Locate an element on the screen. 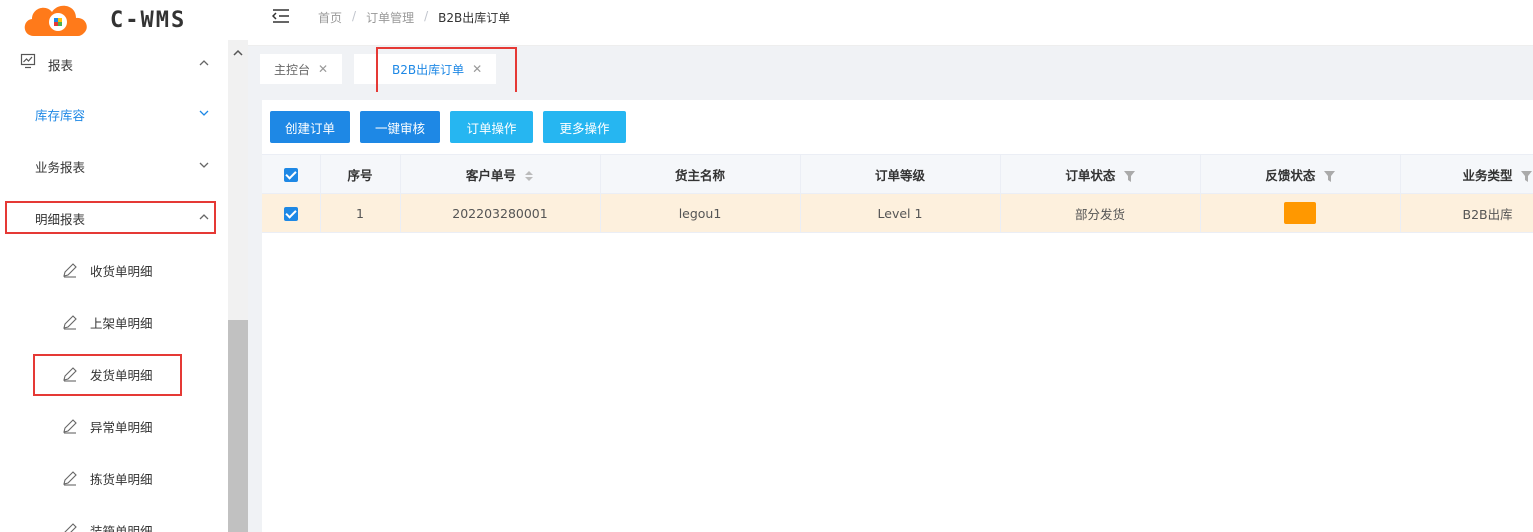 The height and width of the screenshot is (532, 1533). breadcrumb-section: 订单管理 is located at coordinates (390, 17).